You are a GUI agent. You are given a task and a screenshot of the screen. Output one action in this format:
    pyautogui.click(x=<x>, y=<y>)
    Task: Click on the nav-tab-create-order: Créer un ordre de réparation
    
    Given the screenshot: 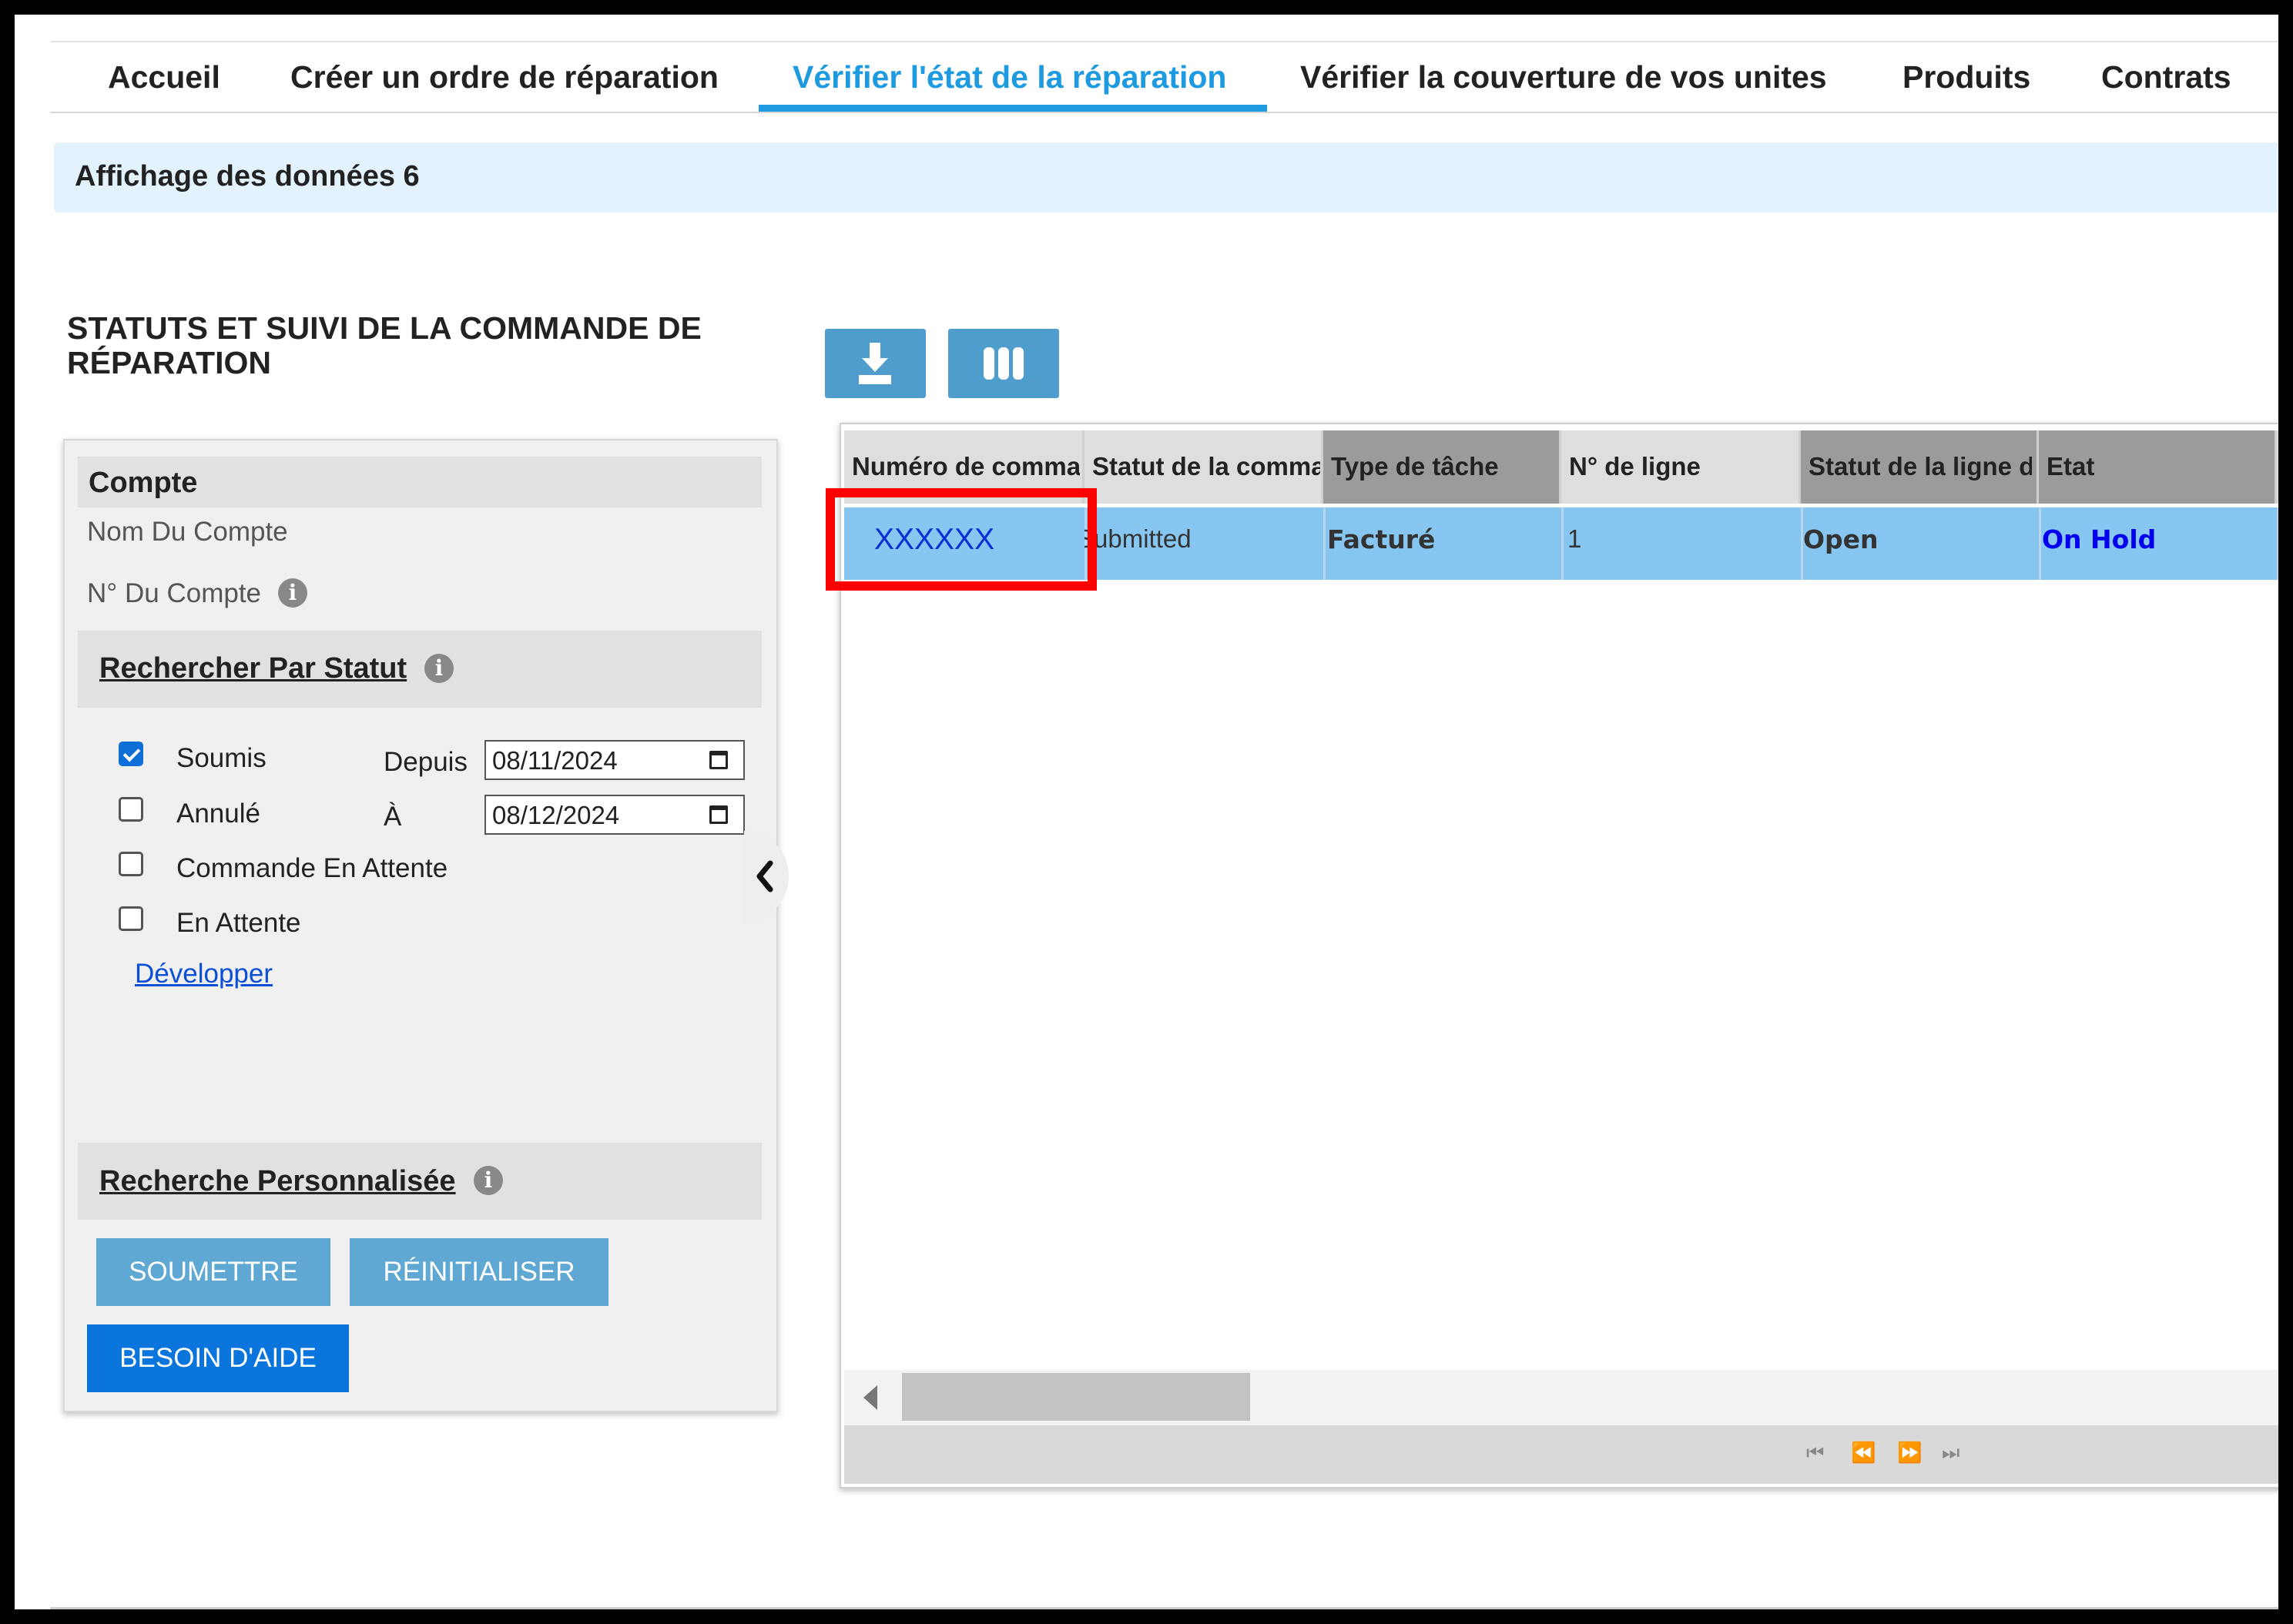 What is the action you would take?
    pyautogui.click(x=504, y=77)
    